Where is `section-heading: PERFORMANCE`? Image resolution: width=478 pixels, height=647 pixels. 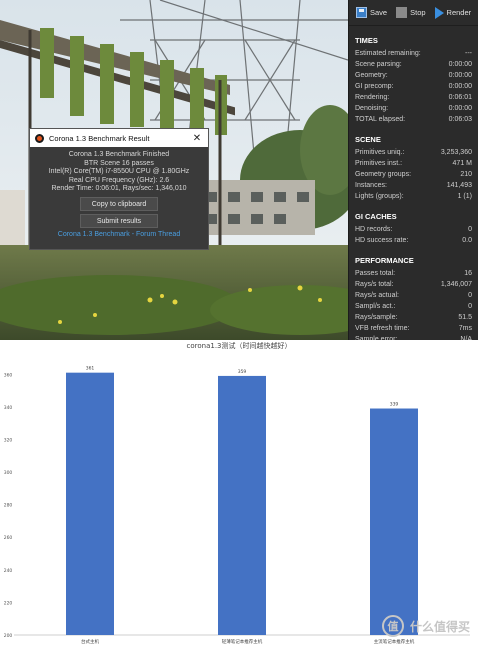
section-heading: PERFORMANCE is located at coordinates (384, 260).